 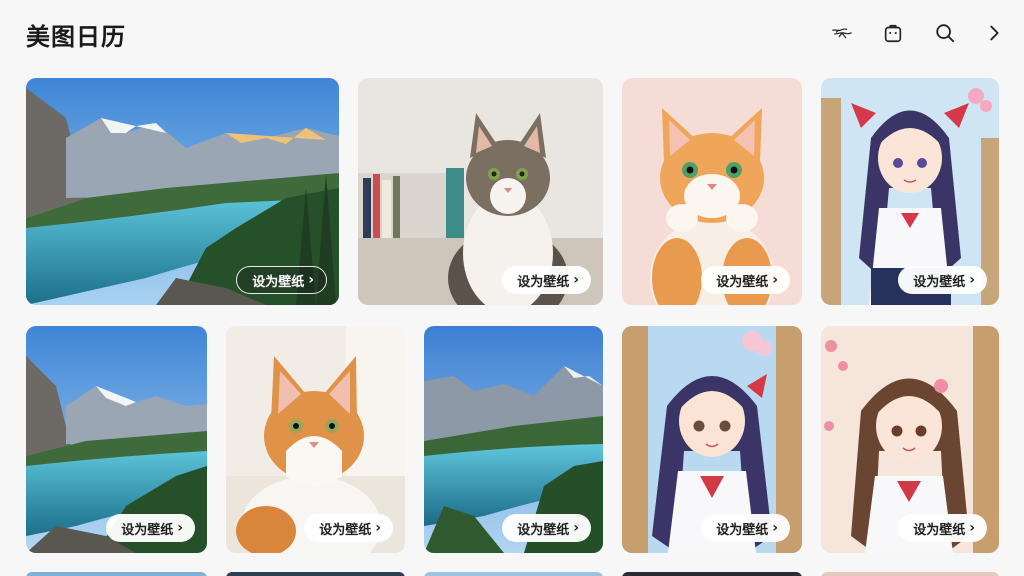 I want to click on bag-icon, so click(x=893, y=33).